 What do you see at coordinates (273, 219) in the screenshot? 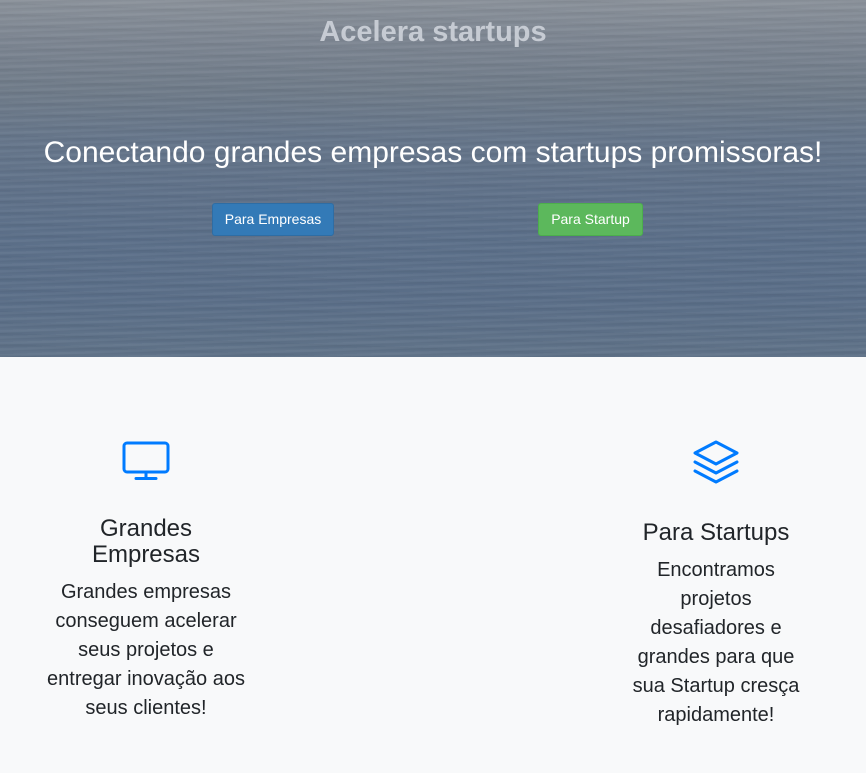
I see `para-empresas-button: Para Empresas` at bounding box center [273, 219].